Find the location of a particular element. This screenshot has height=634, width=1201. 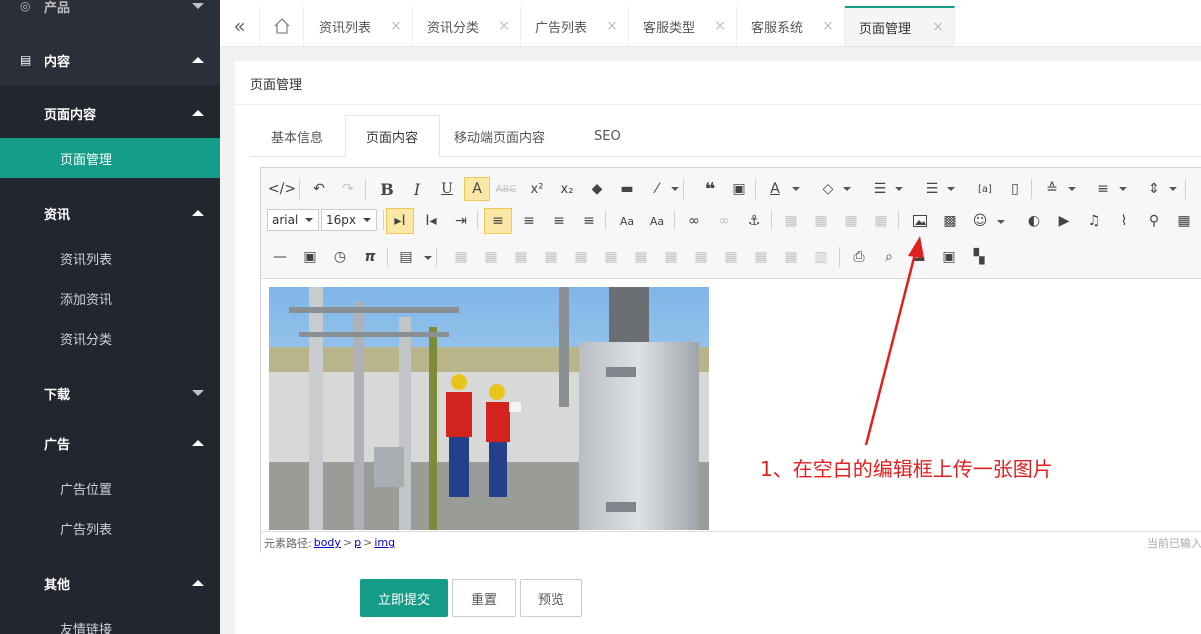

insert-table-icon: ▤ is located at coordinates (406, 257).